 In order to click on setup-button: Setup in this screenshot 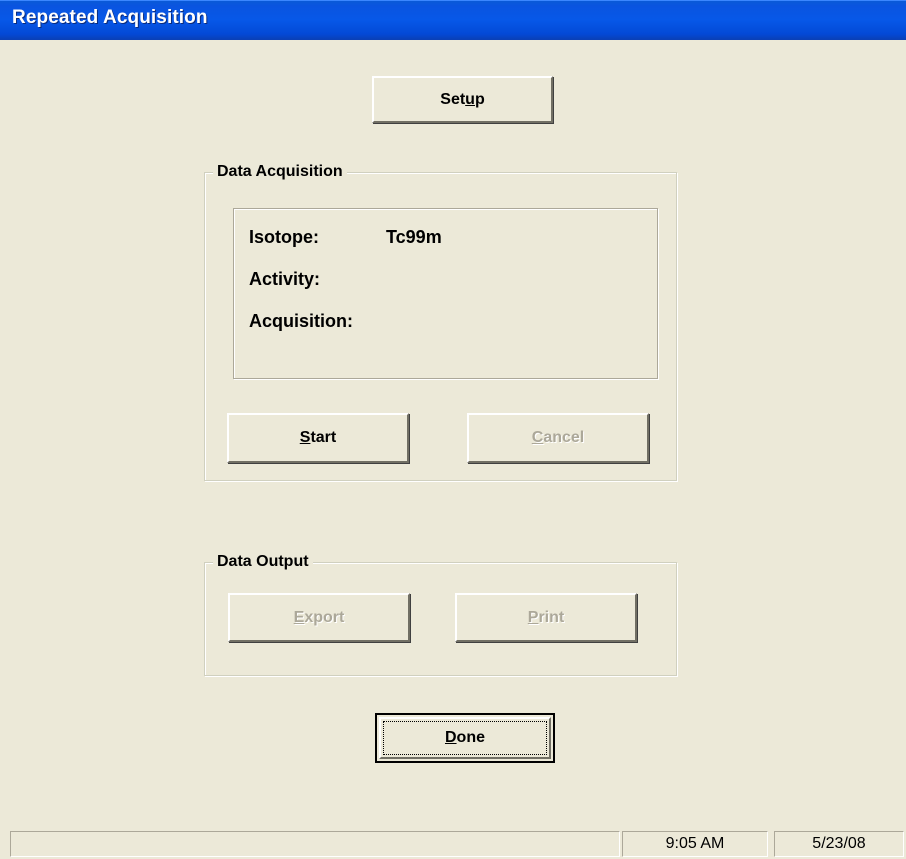, I will do `click(462, 99)`.